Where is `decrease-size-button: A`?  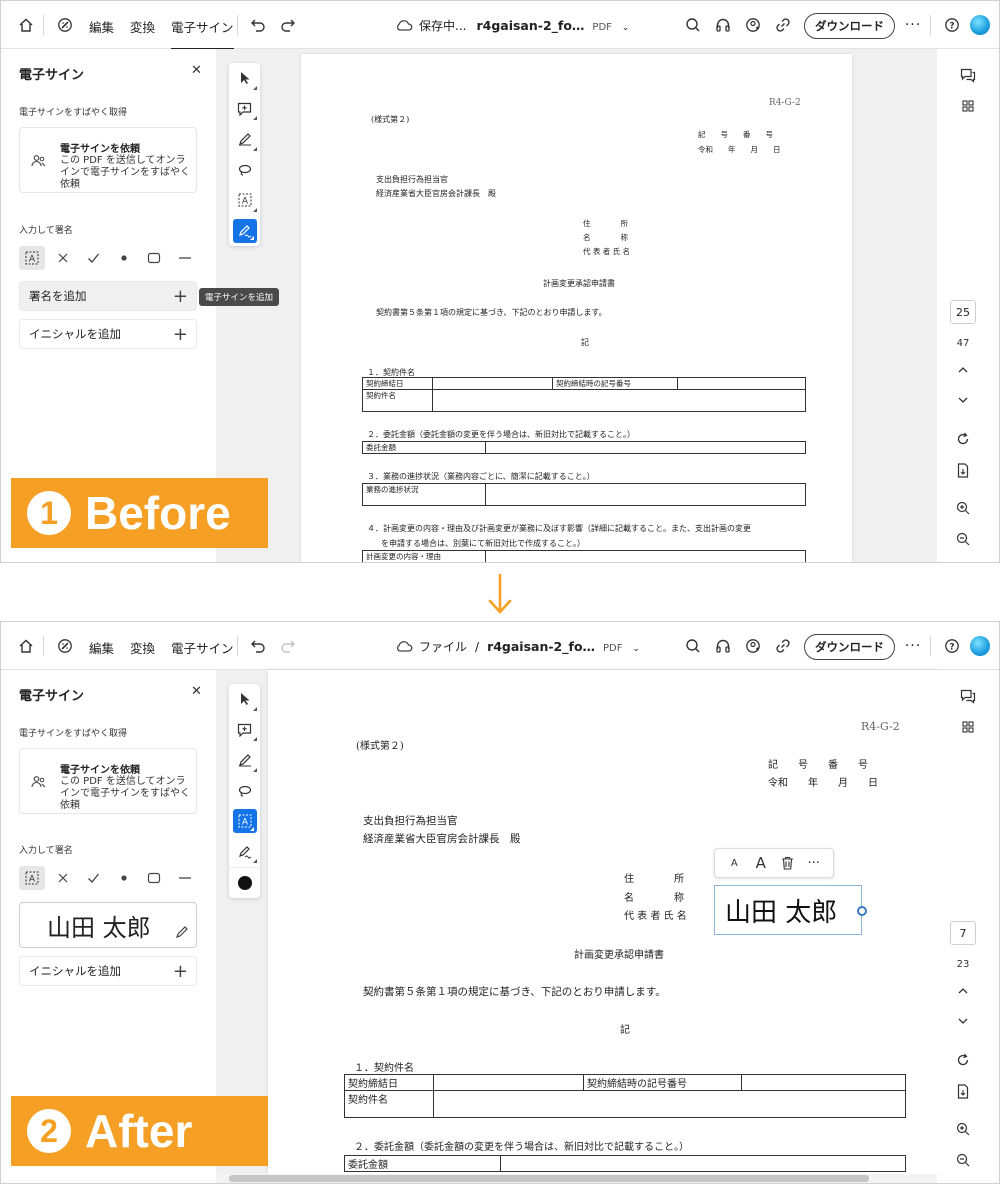
decrease-size-button: A is located at coordinates (734, 863).